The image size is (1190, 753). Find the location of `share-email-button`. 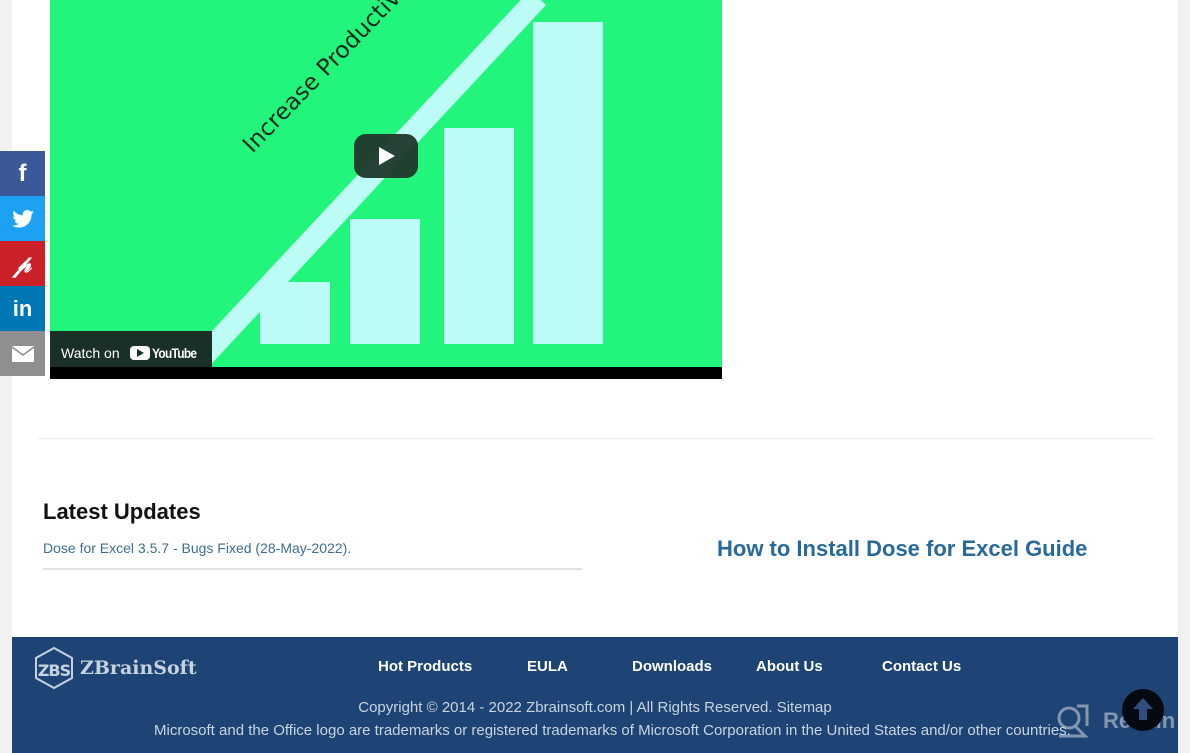

share-email-button is located at coordinates (22, 353).